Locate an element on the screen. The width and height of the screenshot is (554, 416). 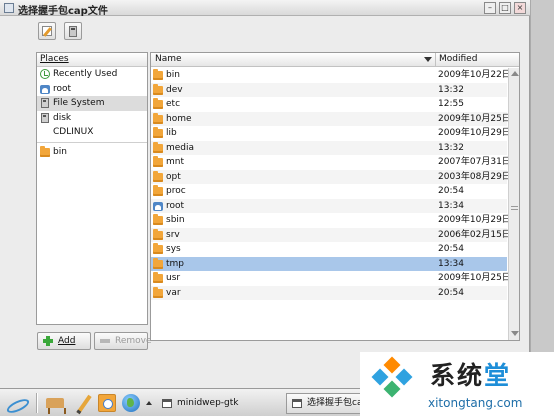
place-root: root is located at coordinates (92, 89).